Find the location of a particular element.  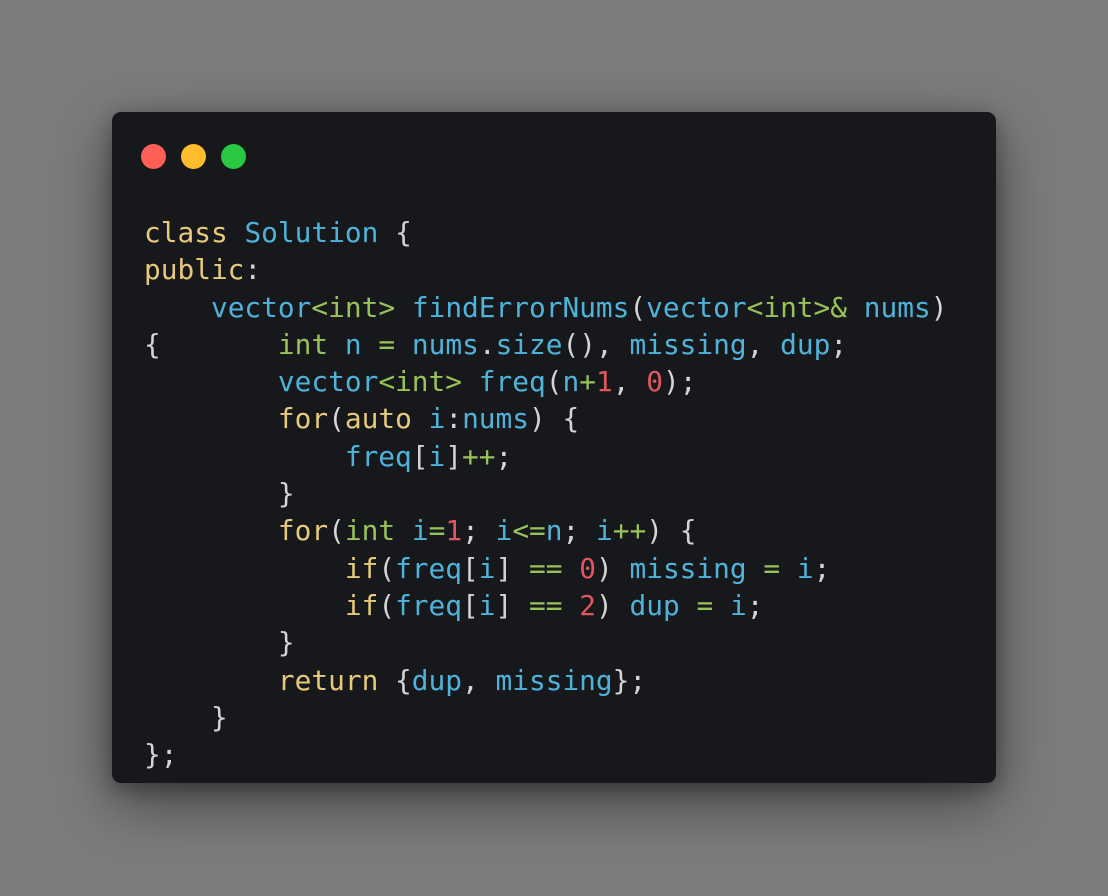

identifier-token: size is located at coordinates (529, 344).